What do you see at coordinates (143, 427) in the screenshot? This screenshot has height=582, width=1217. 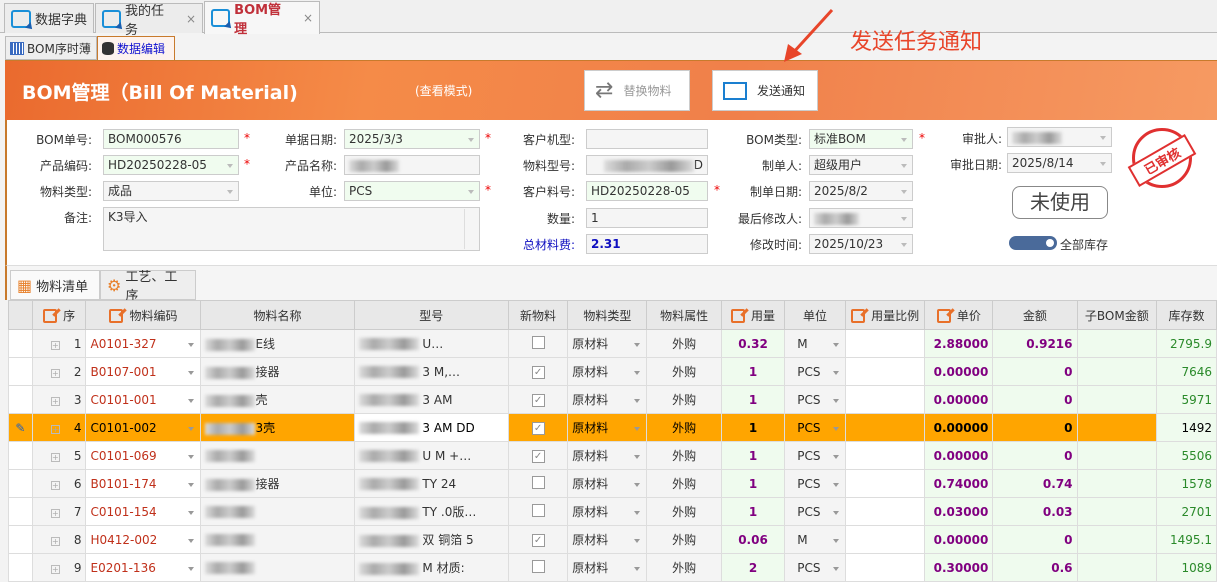 I see `code-cell: C0101-002` at bounding box center [143, 427].